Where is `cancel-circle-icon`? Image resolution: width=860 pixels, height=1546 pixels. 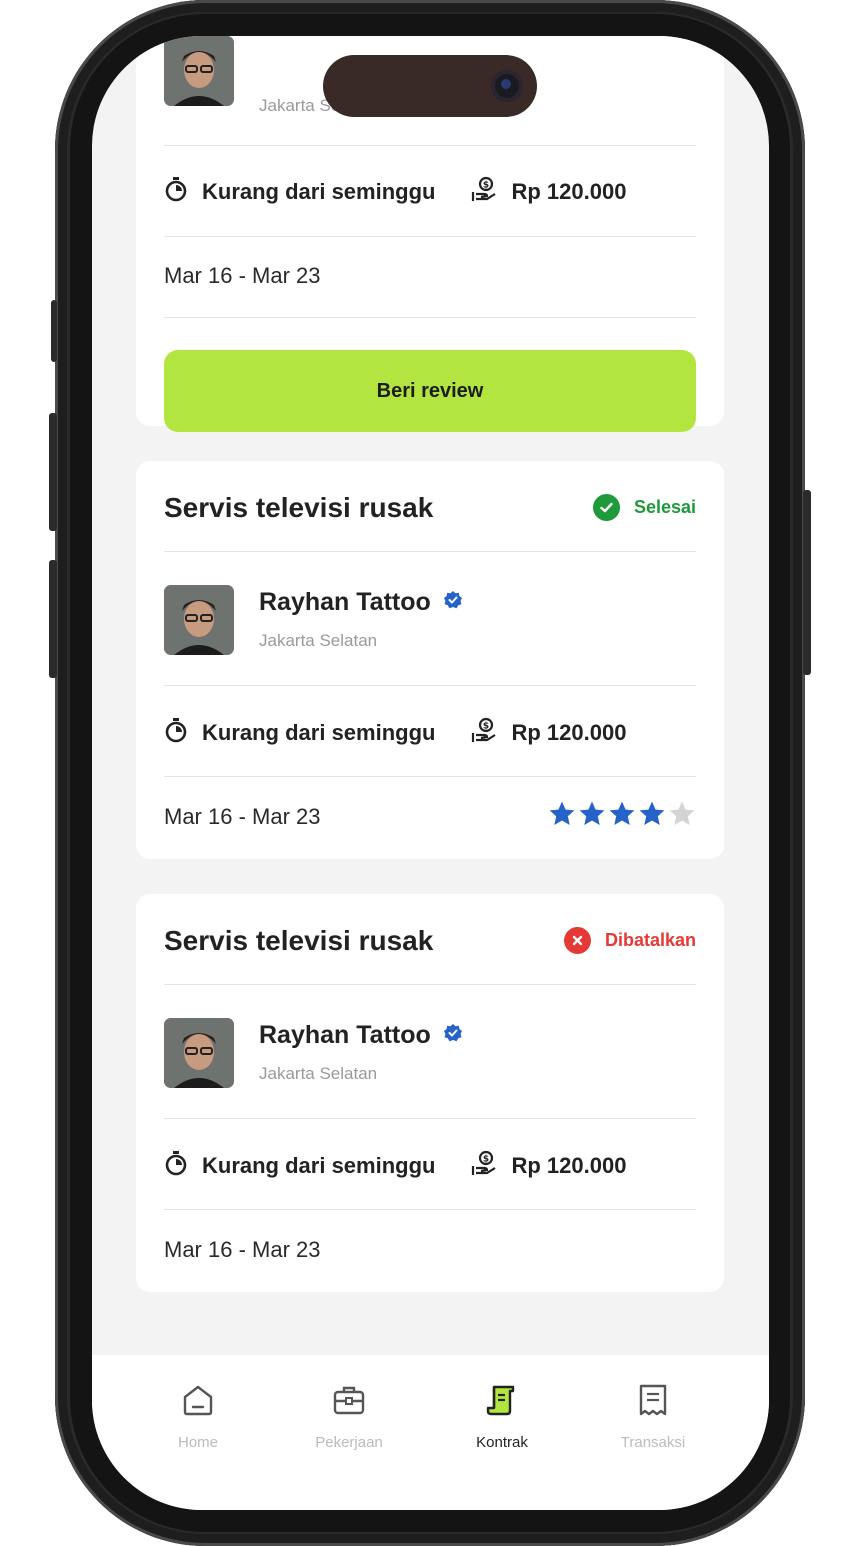 cancel-circle-icon is located at coordinates (577, 940).